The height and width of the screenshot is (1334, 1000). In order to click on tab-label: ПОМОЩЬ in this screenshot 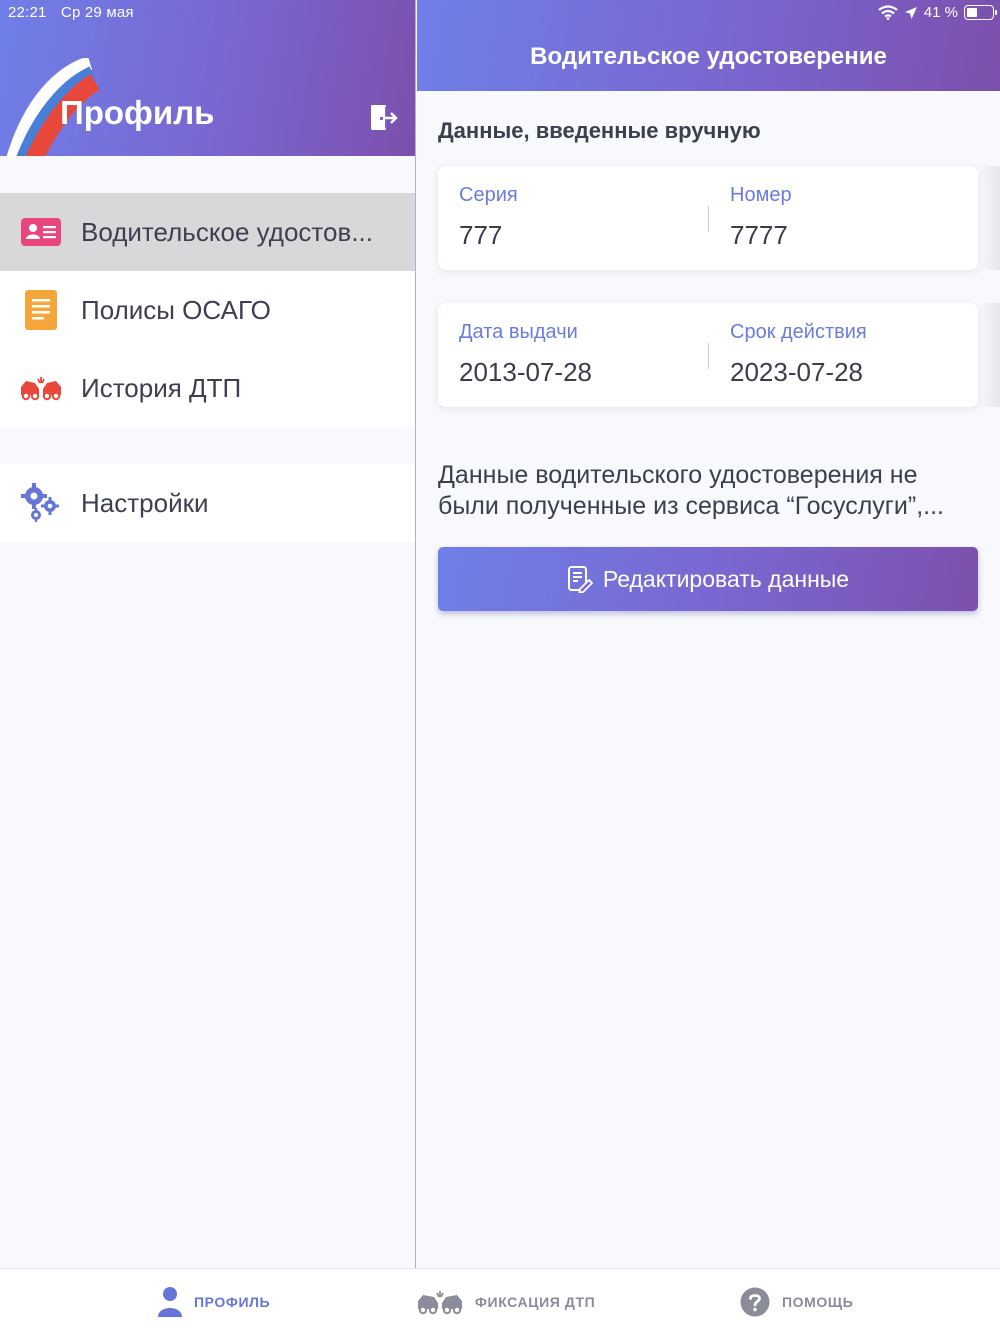, I will do `click(818, 1302)`.